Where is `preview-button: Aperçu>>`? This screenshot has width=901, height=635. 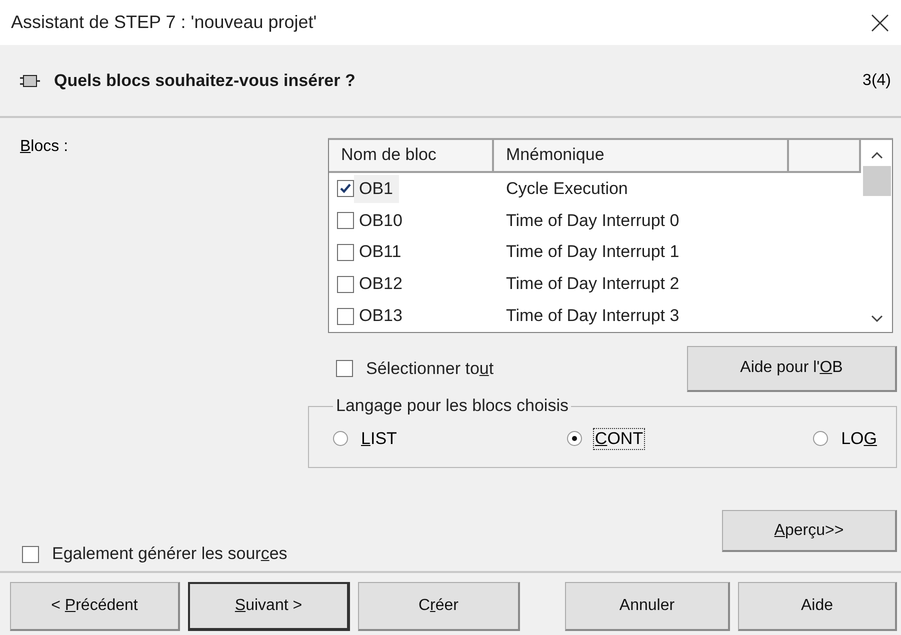
preview-button: Aperçu>> is located at coordinates (809, 531).